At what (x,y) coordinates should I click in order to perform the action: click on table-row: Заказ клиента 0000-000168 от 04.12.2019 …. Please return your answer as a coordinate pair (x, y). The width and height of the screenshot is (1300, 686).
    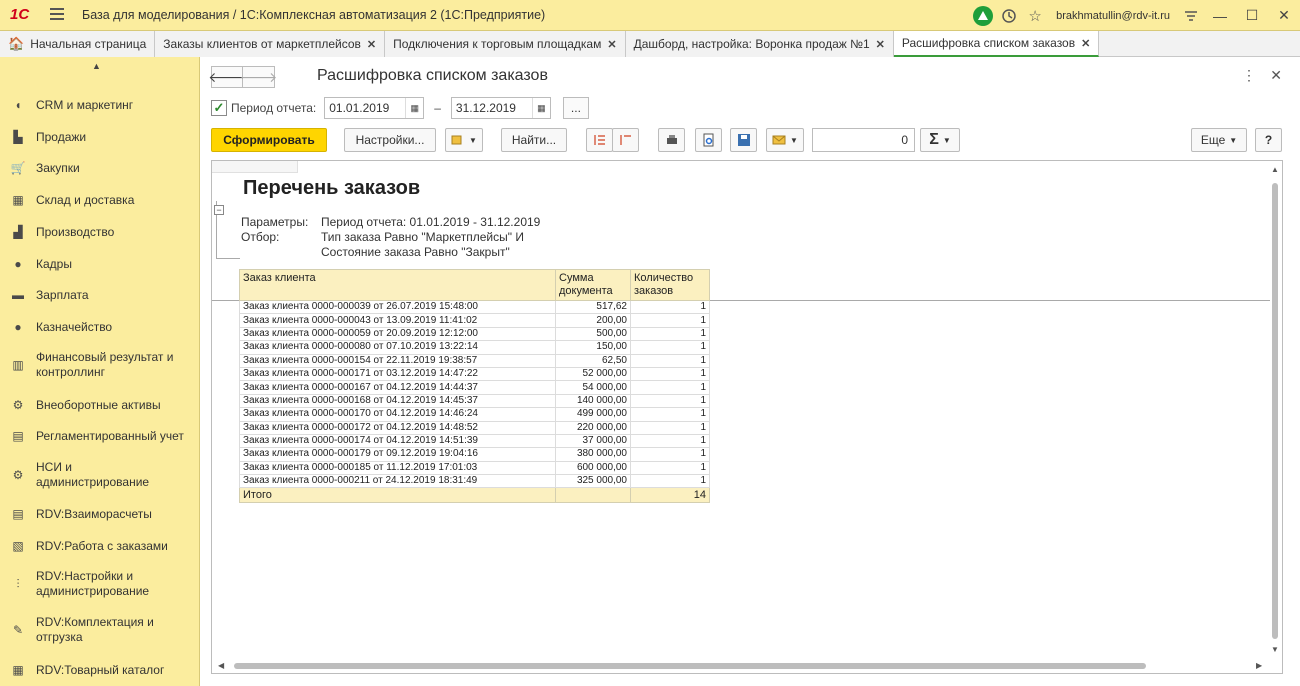
    Looking at the image, I should click on (474, 401).